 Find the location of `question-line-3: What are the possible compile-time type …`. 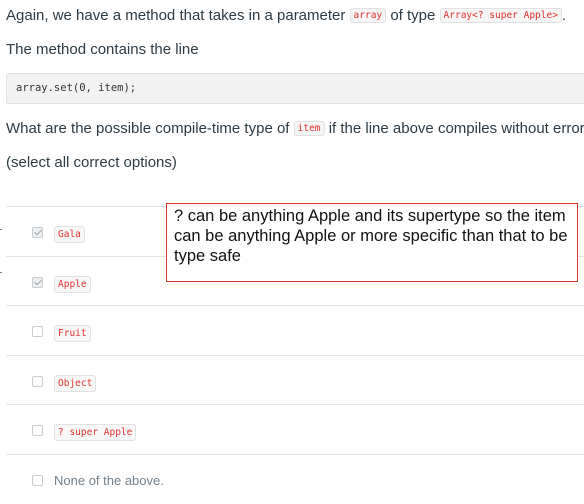

question-line-3: What are the possible compile-time type … is located at coordinates (295, 130).